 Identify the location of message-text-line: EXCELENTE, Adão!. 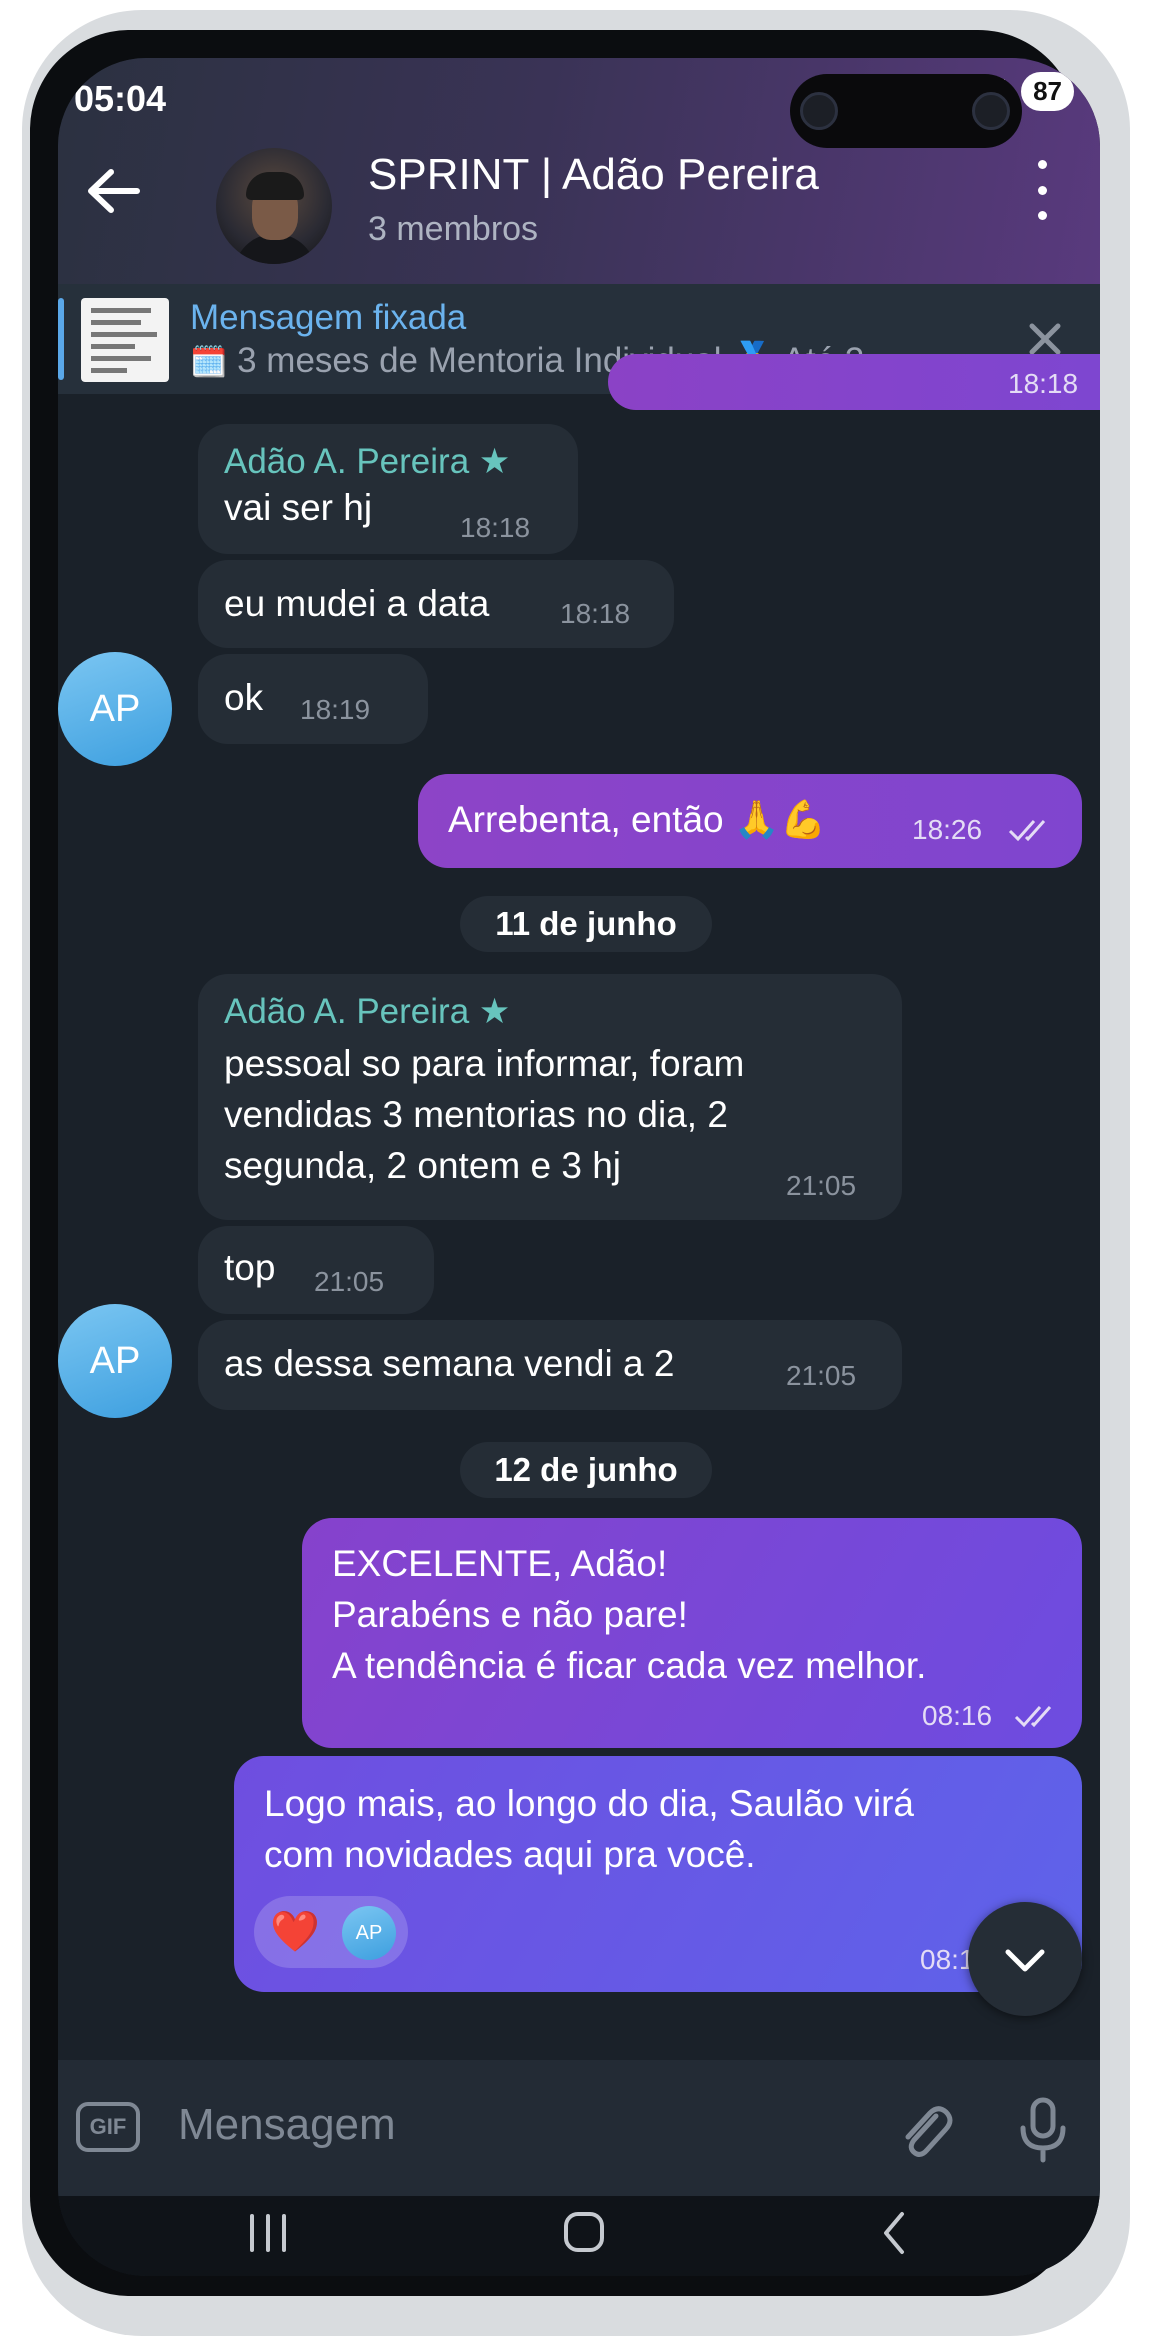
(500, 1563).